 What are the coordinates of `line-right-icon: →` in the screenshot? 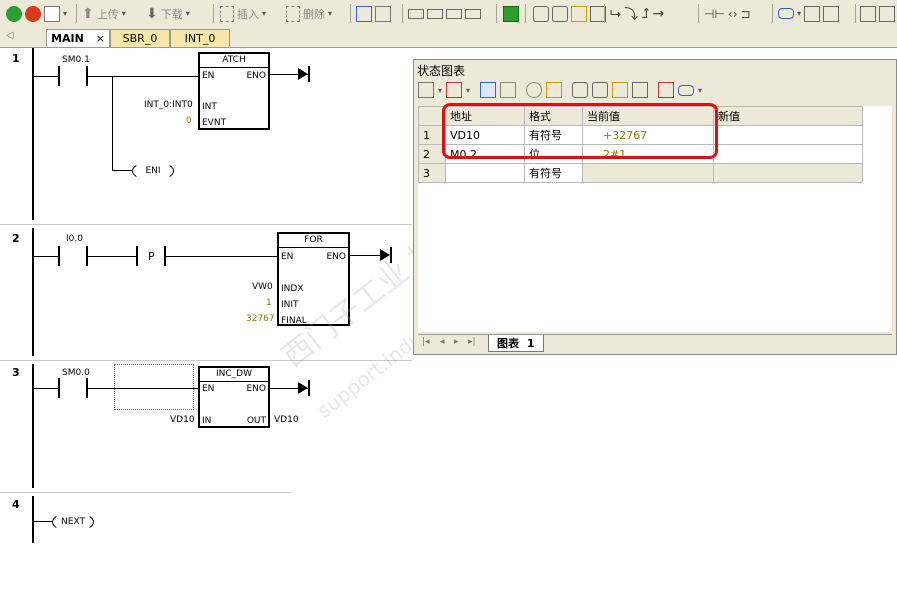 It's located at (658, 14).